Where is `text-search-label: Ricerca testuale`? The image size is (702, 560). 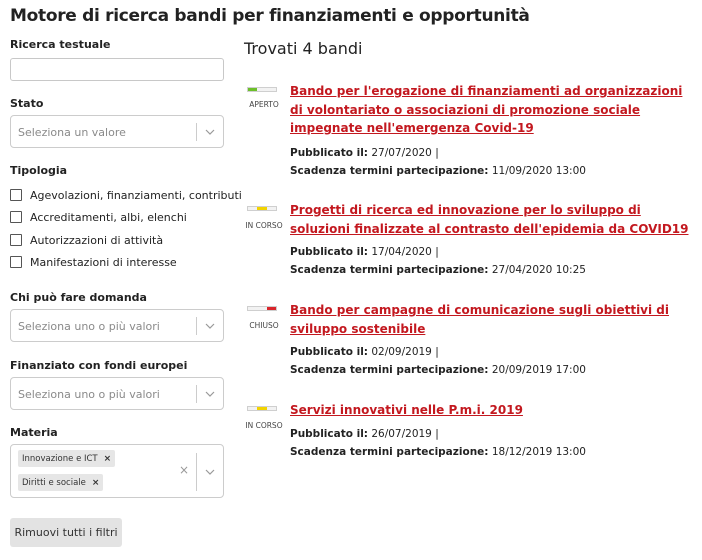
text-search-label: Ricerca testuale is located at coordinates (60, 44).